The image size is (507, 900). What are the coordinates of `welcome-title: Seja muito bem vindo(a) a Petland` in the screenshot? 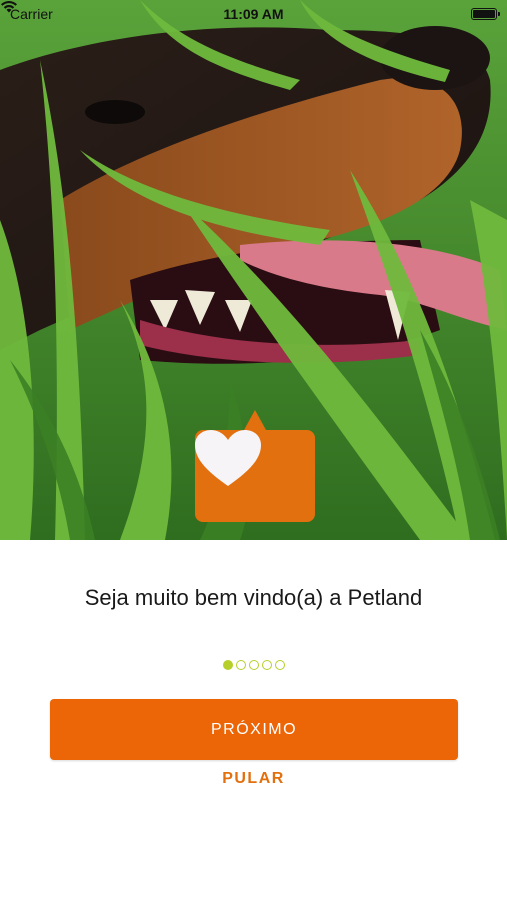 It's located at (253, 597).